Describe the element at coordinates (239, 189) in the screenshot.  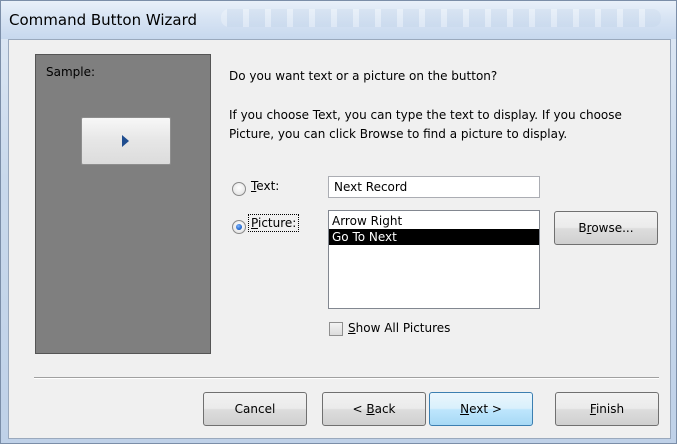
I see `text-radio` at that location.